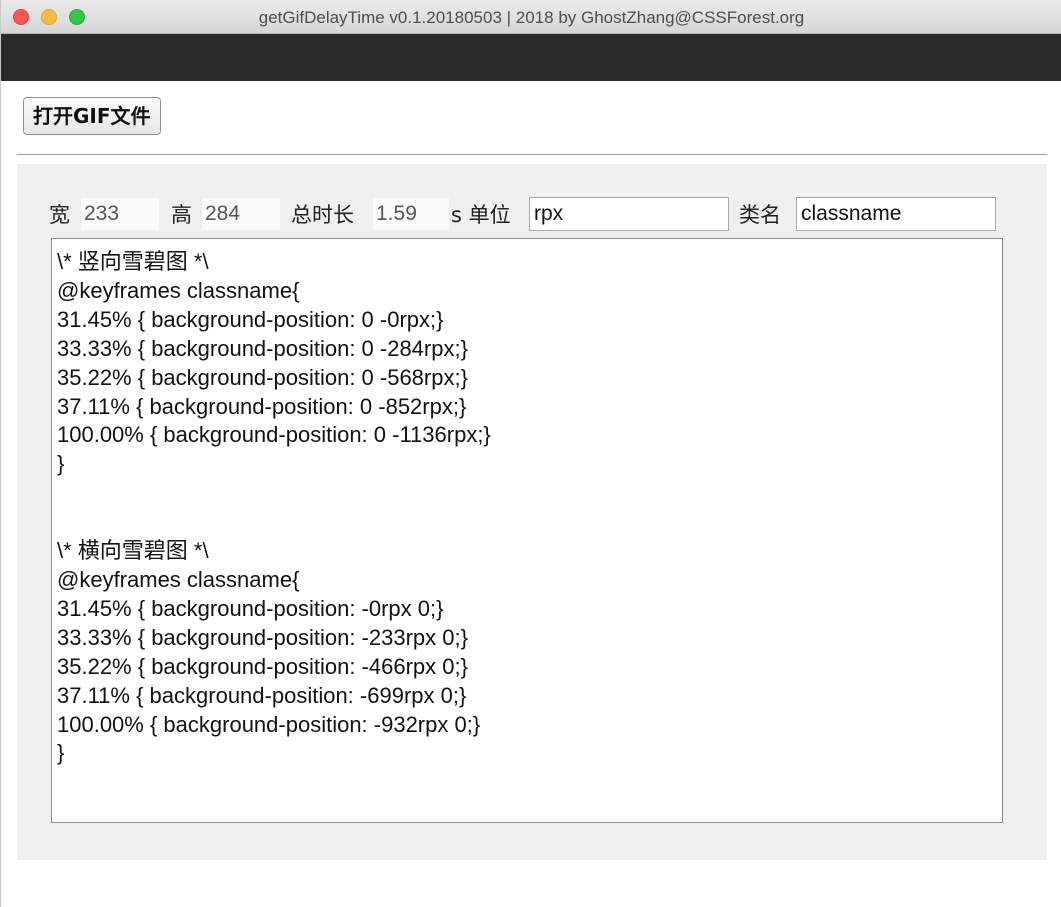 Image resolution: width=1061 pixels, height=907 pixels. I want to click on dark-toolbar-strip, so click(531, 57).